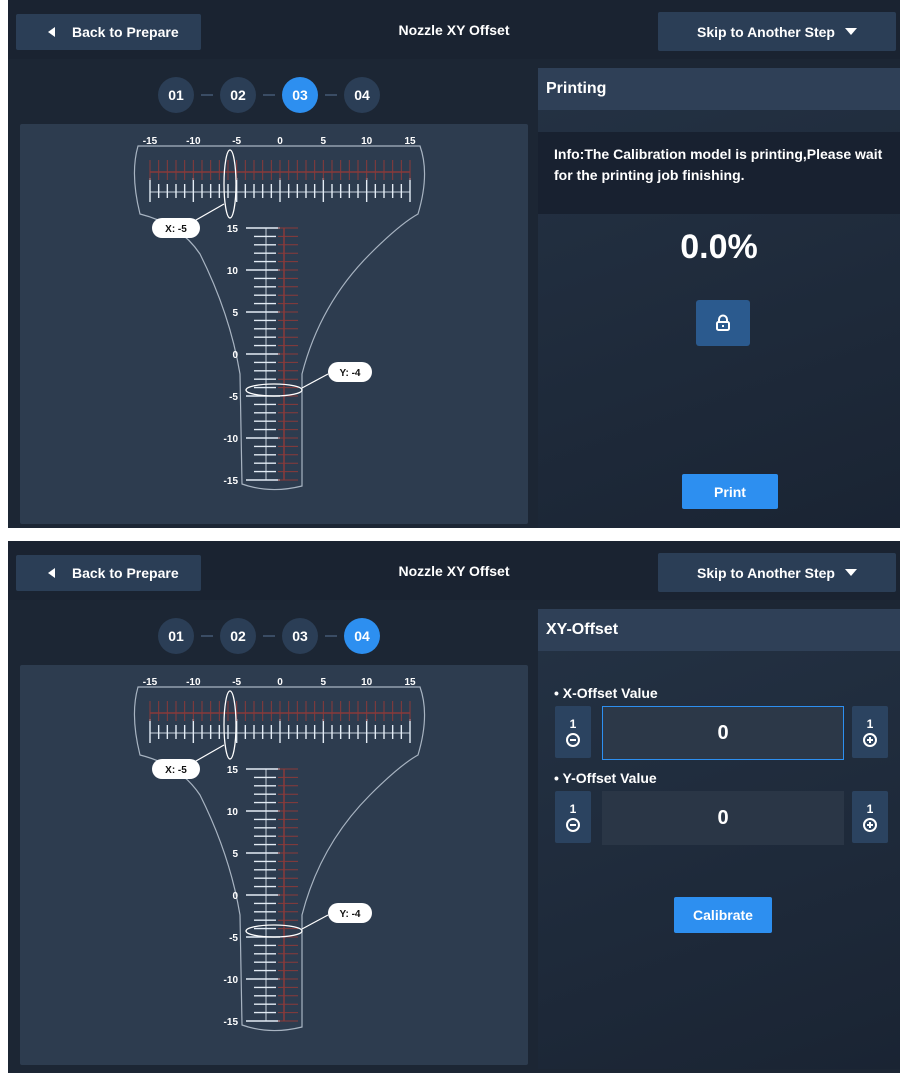  I want to click on lock-icon, so click(723, 322).